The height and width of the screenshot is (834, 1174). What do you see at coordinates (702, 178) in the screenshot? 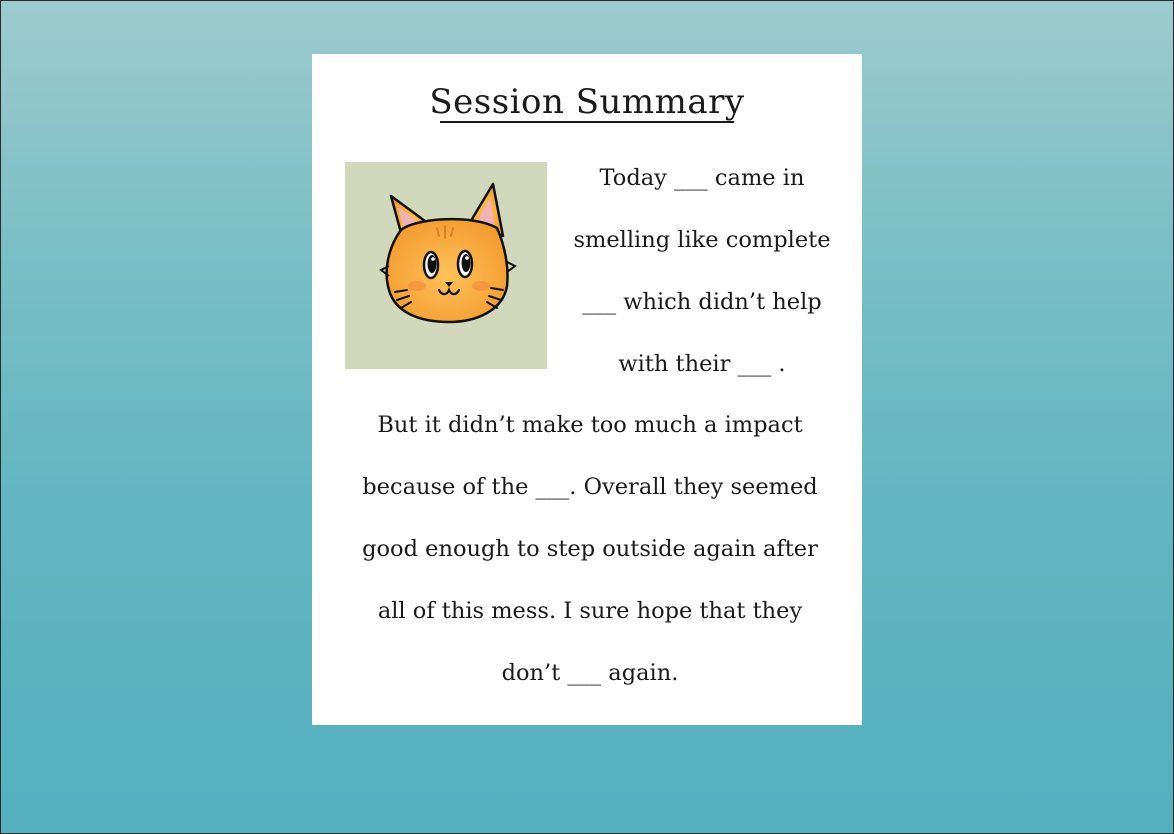
I see `summary-line: Today ___ came in` at bounding box center [702, 178].